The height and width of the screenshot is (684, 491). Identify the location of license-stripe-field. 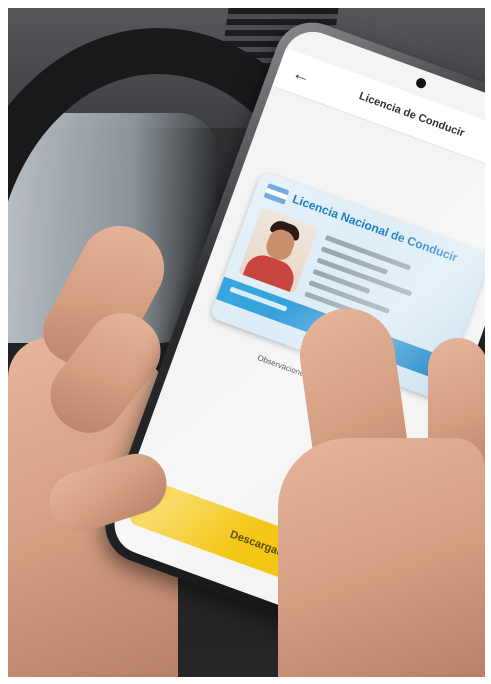
(258, 299).